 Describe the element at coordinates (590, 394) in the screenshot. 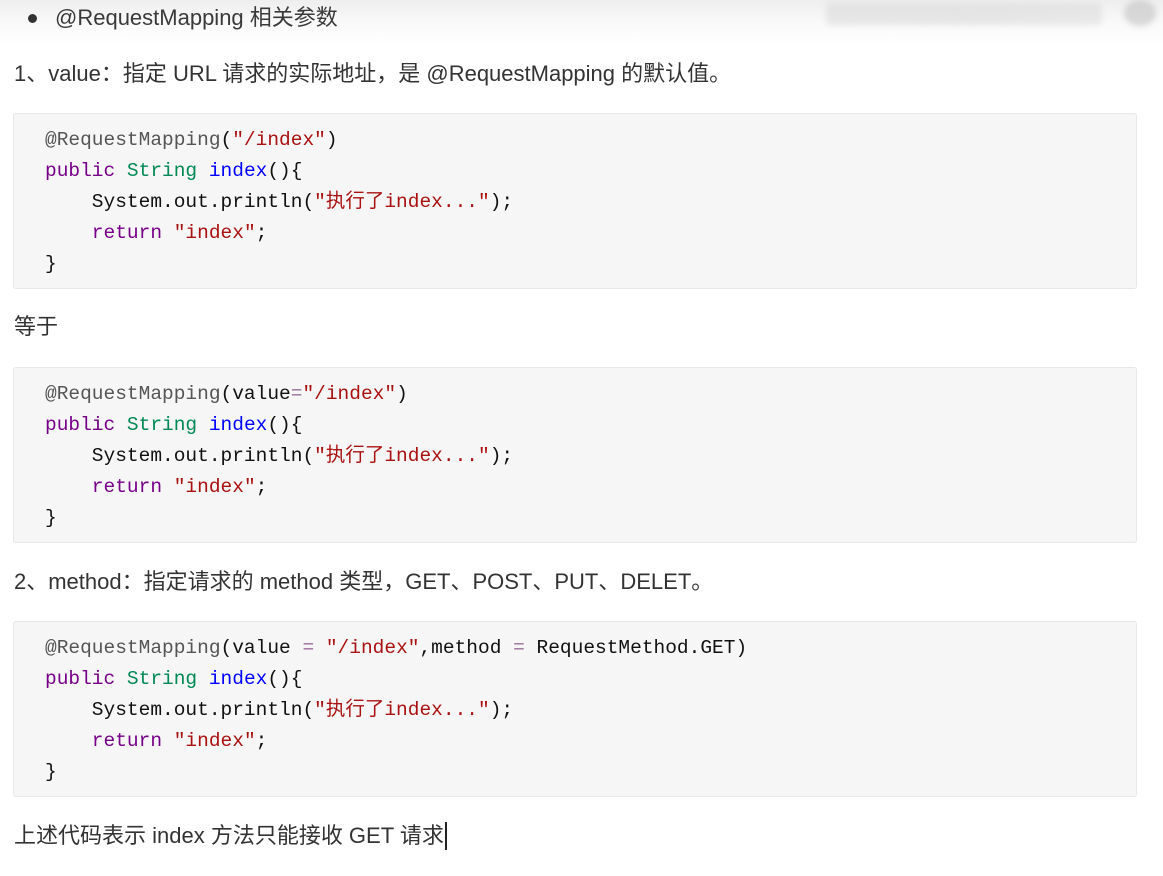

I see `code-line: @RequestMapping(value="/index")` at that location.